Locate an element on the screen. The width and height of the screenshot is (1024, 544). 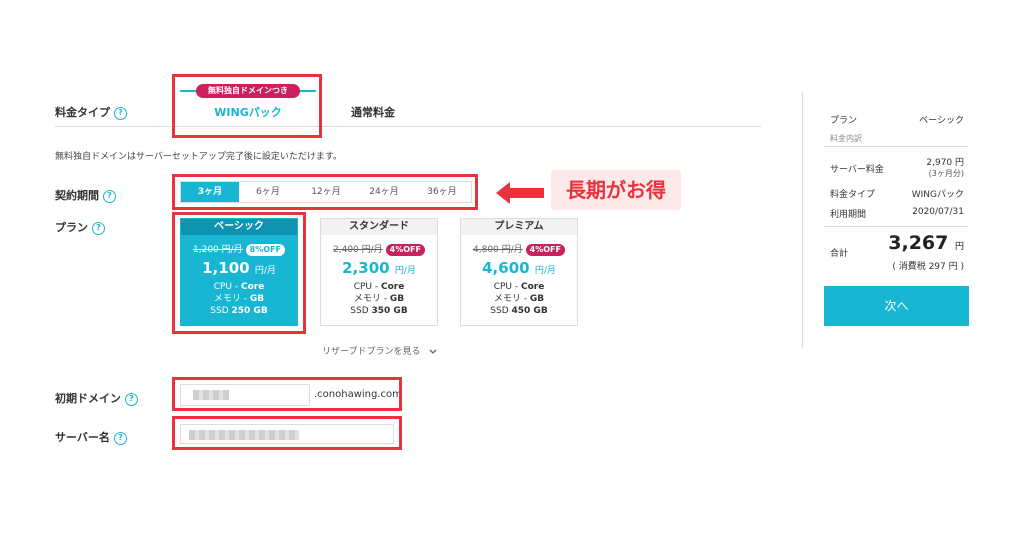
total-unit: 円 is located at coordinates (959, 247).